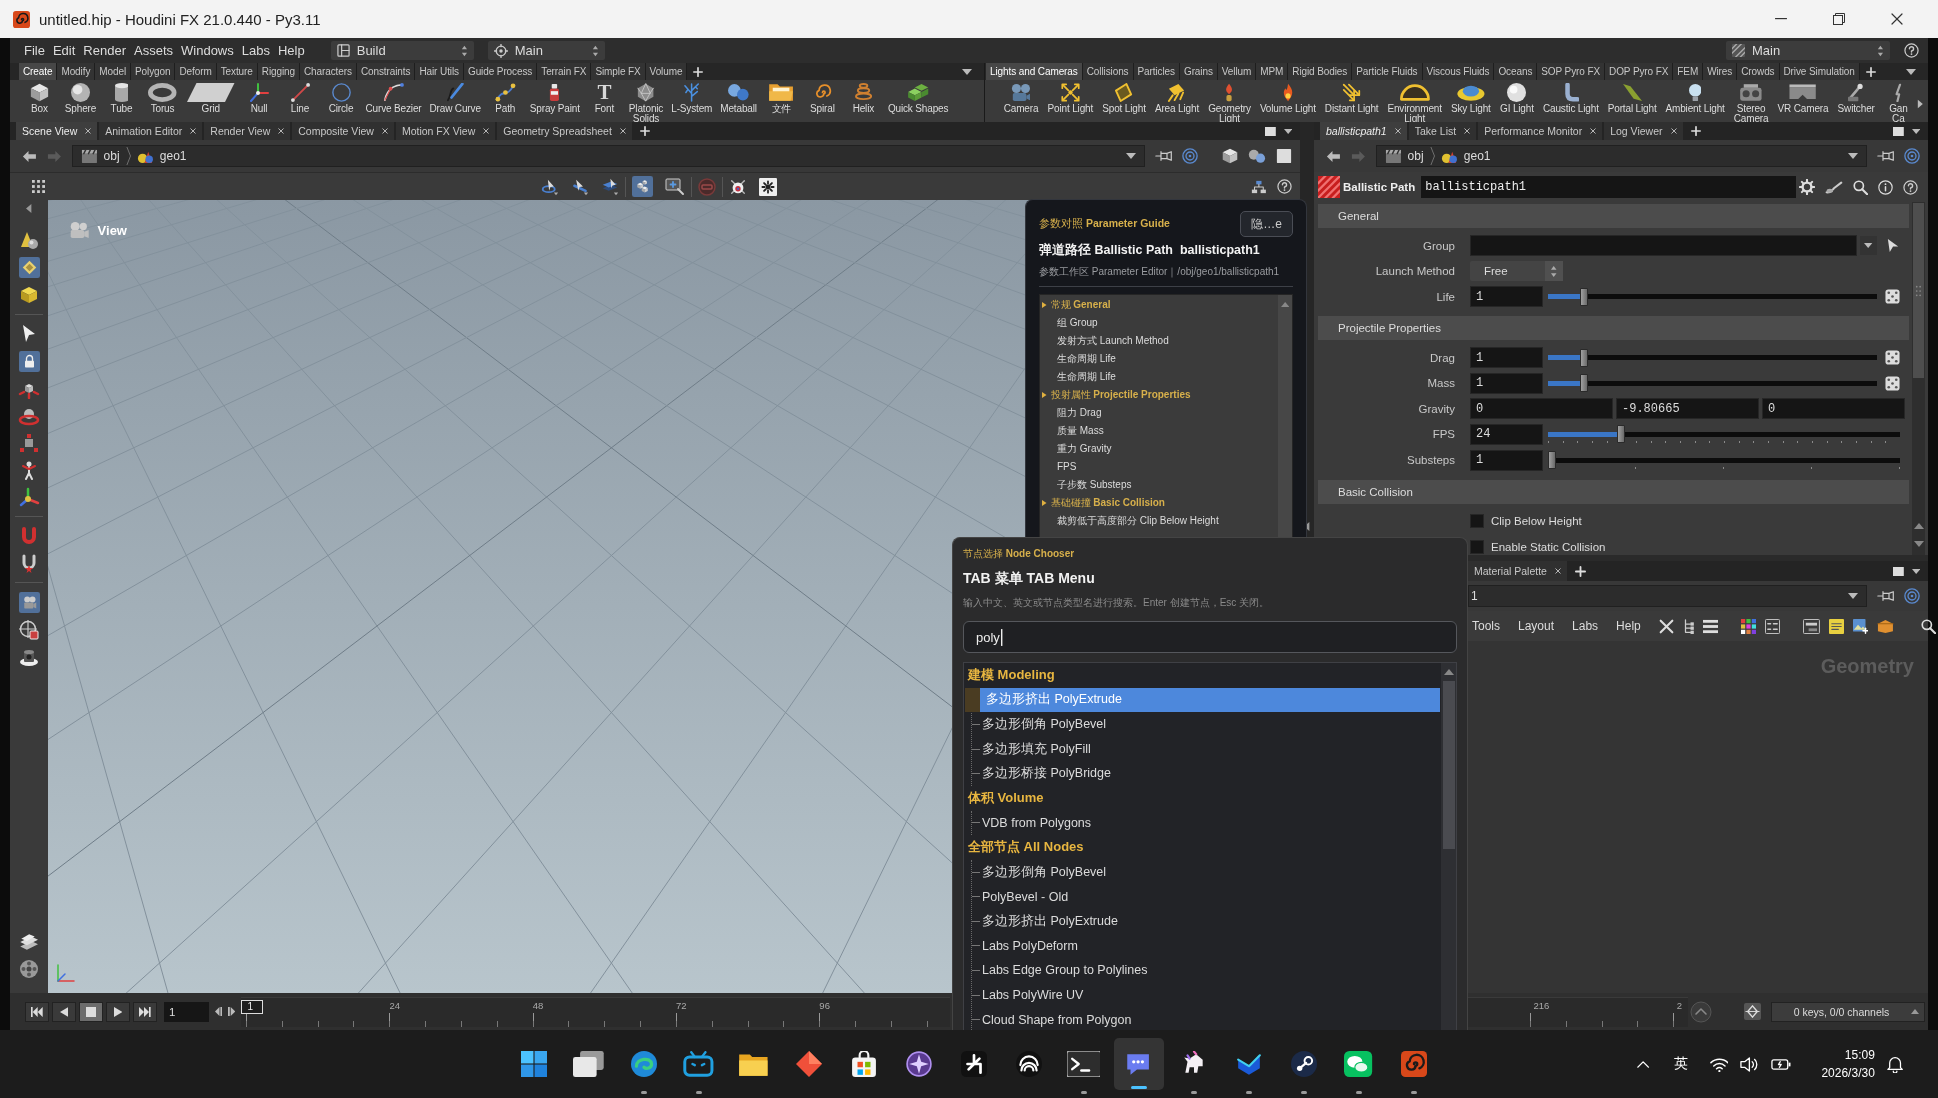 The width and height of the screenshot is (1938, 1098). I want to click on desktop-dropdown: Main, so click(1808, 50).